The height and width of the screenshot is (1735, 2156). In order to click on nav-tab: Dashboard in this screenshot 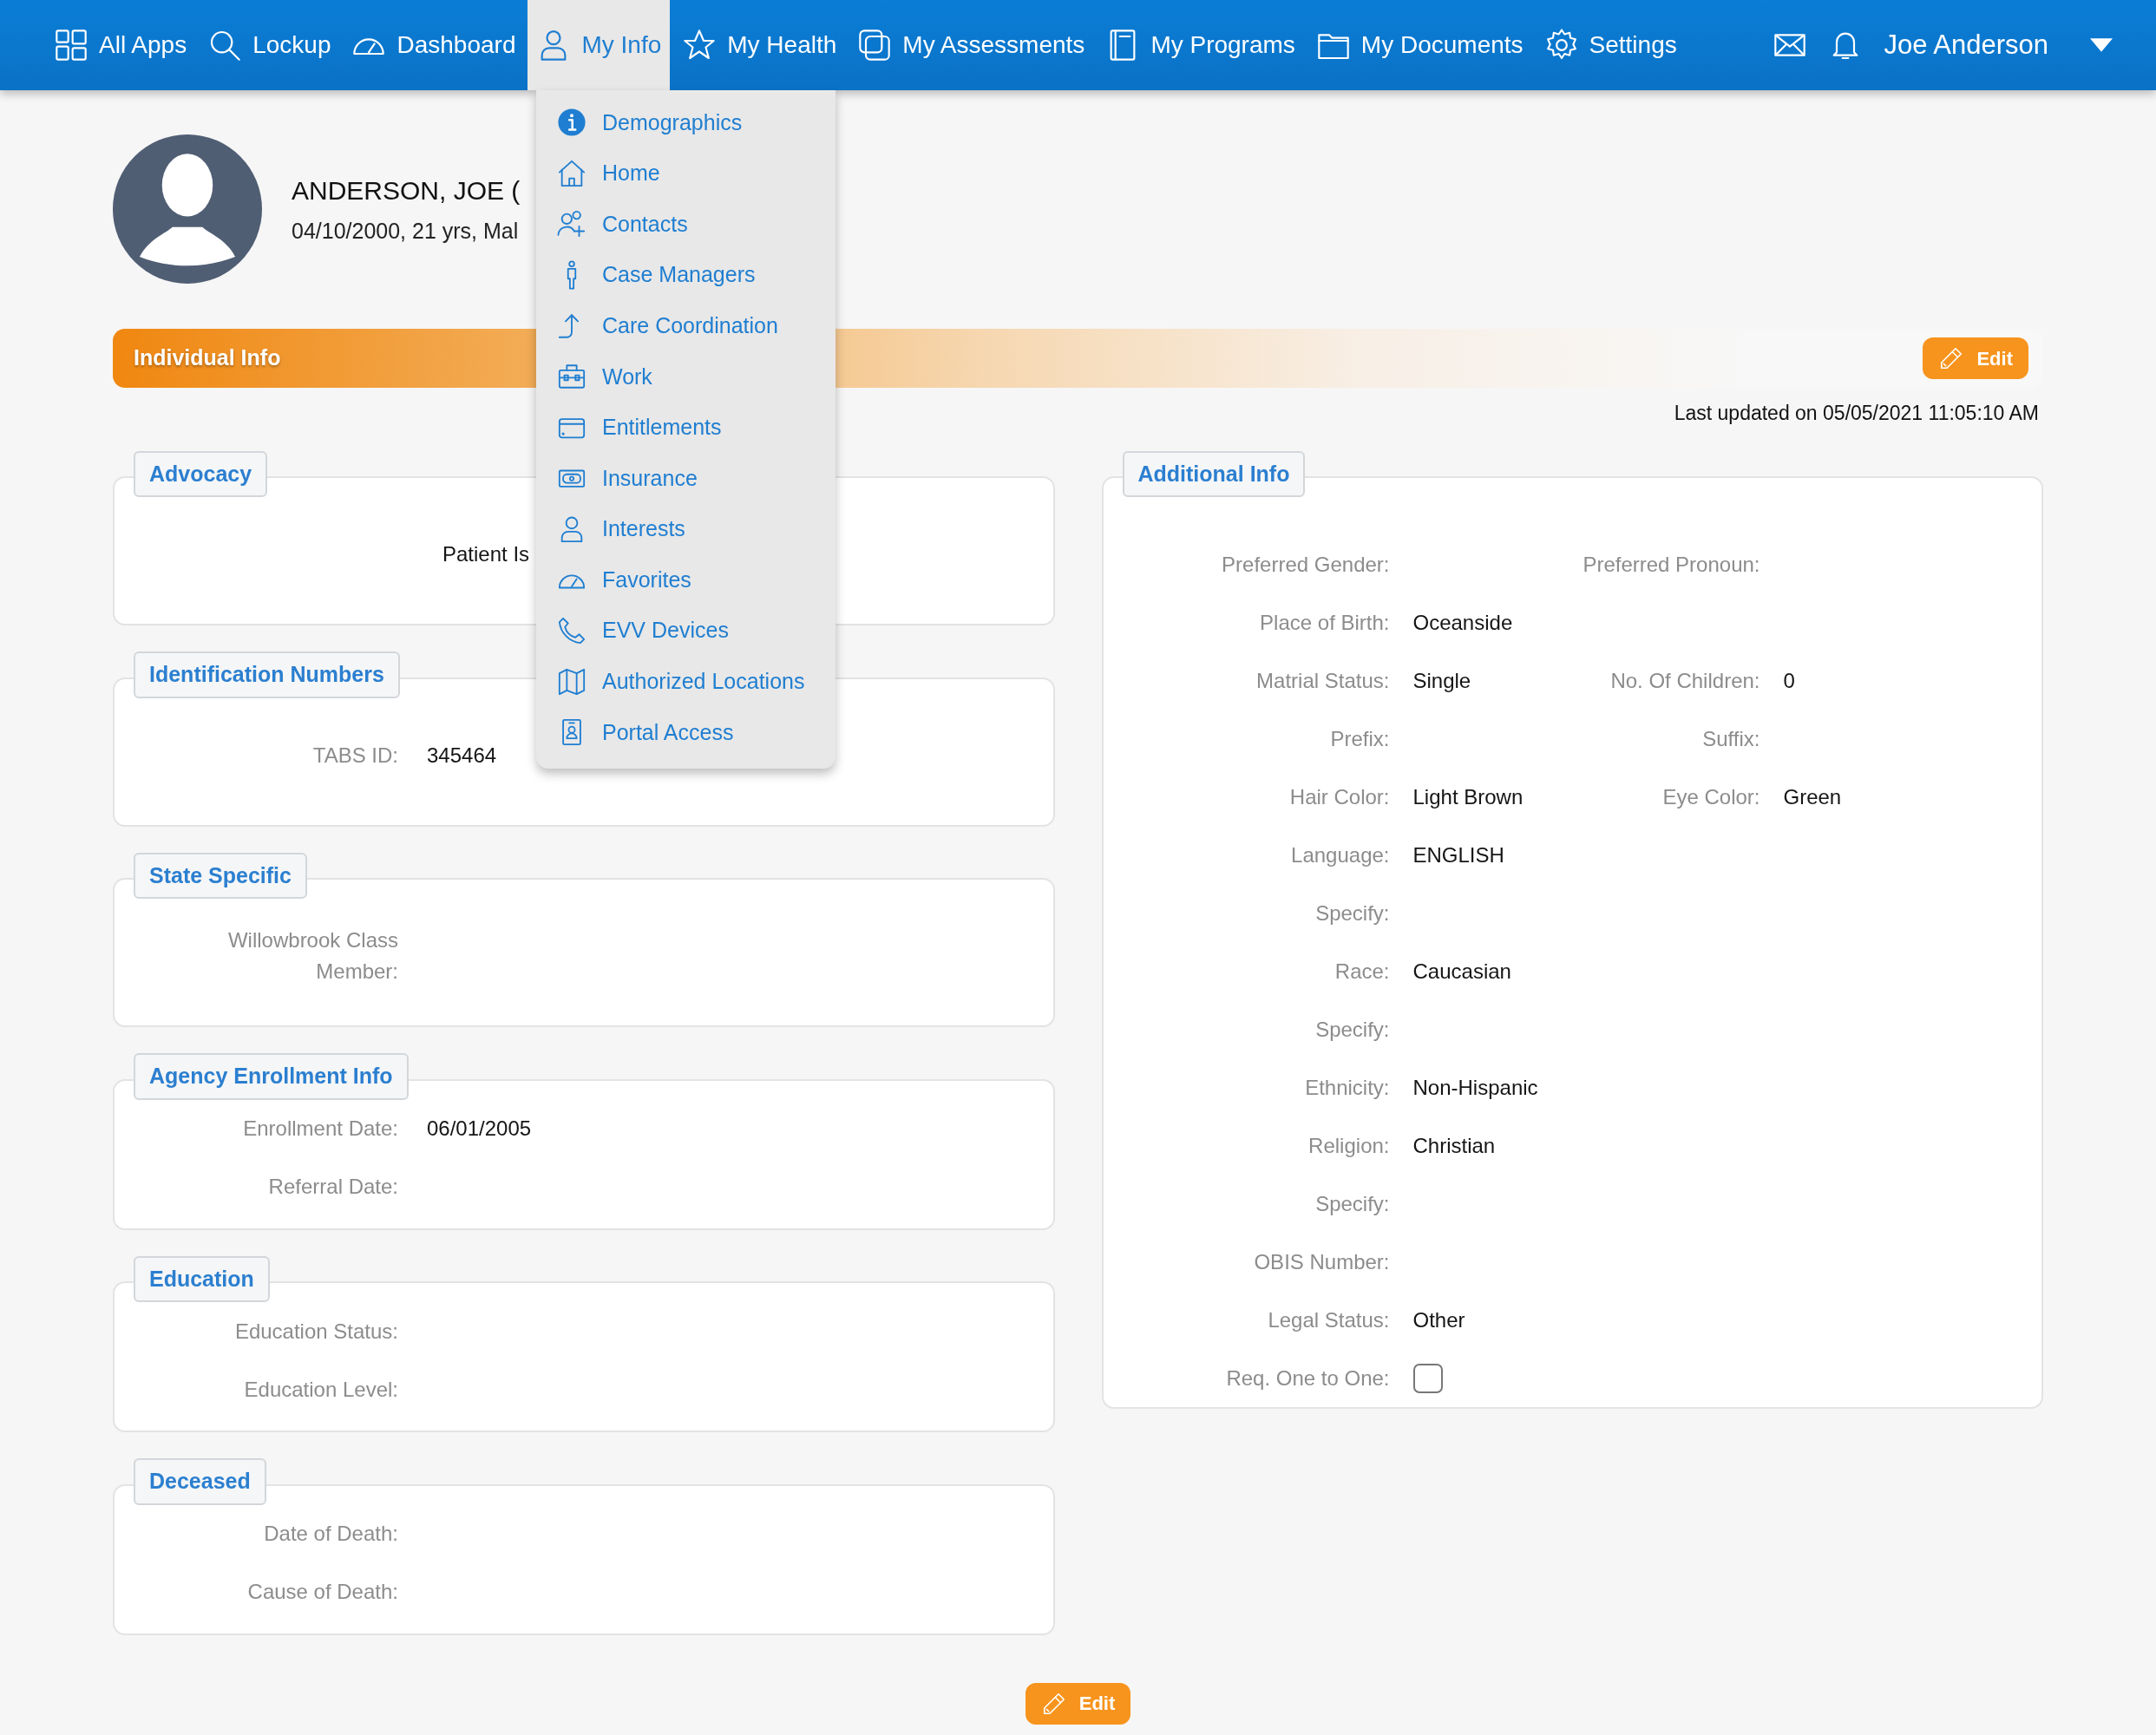, I will do `click(434, 45)`.